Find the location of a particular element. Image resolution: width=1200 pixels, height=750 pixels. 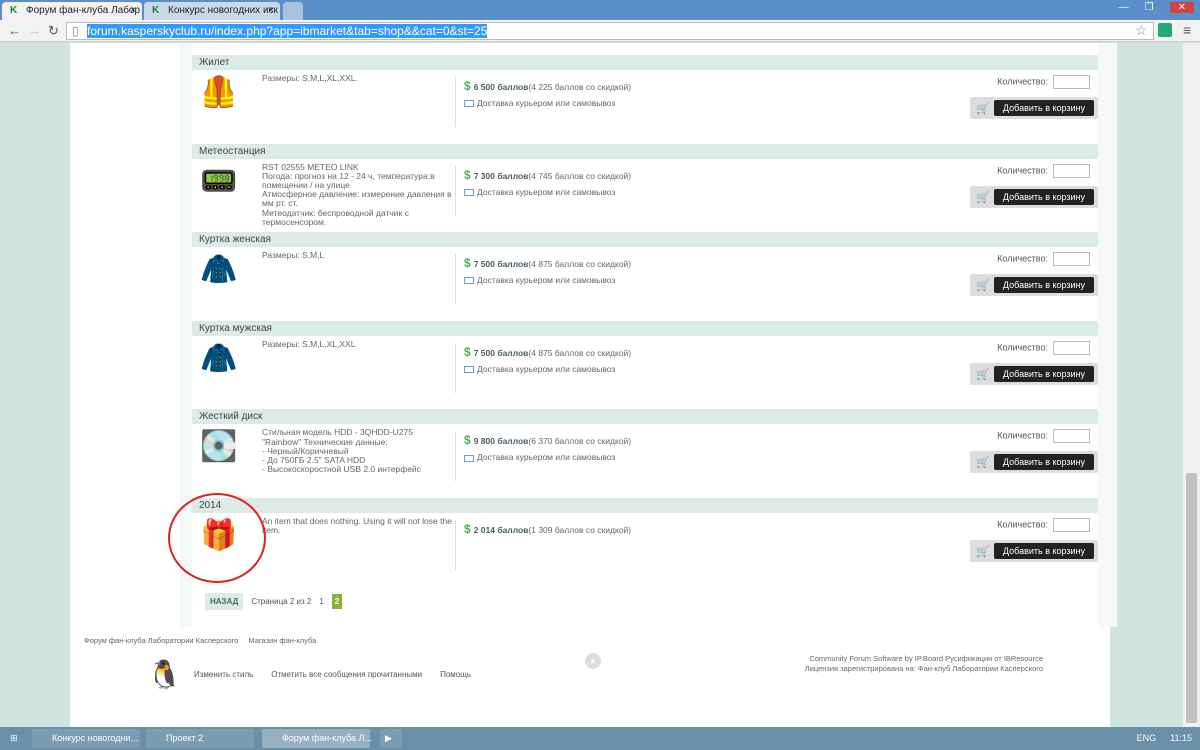

quantity-label: Количество: is located at coordinates (1022, 435).